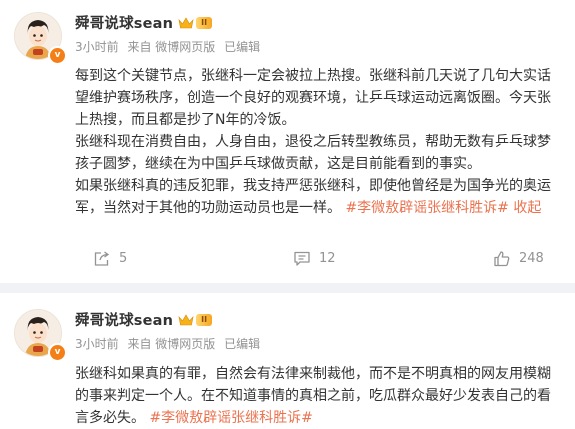 The image size is (575, 429). I want to click on comment-bubble-icon, so click(302, 258).